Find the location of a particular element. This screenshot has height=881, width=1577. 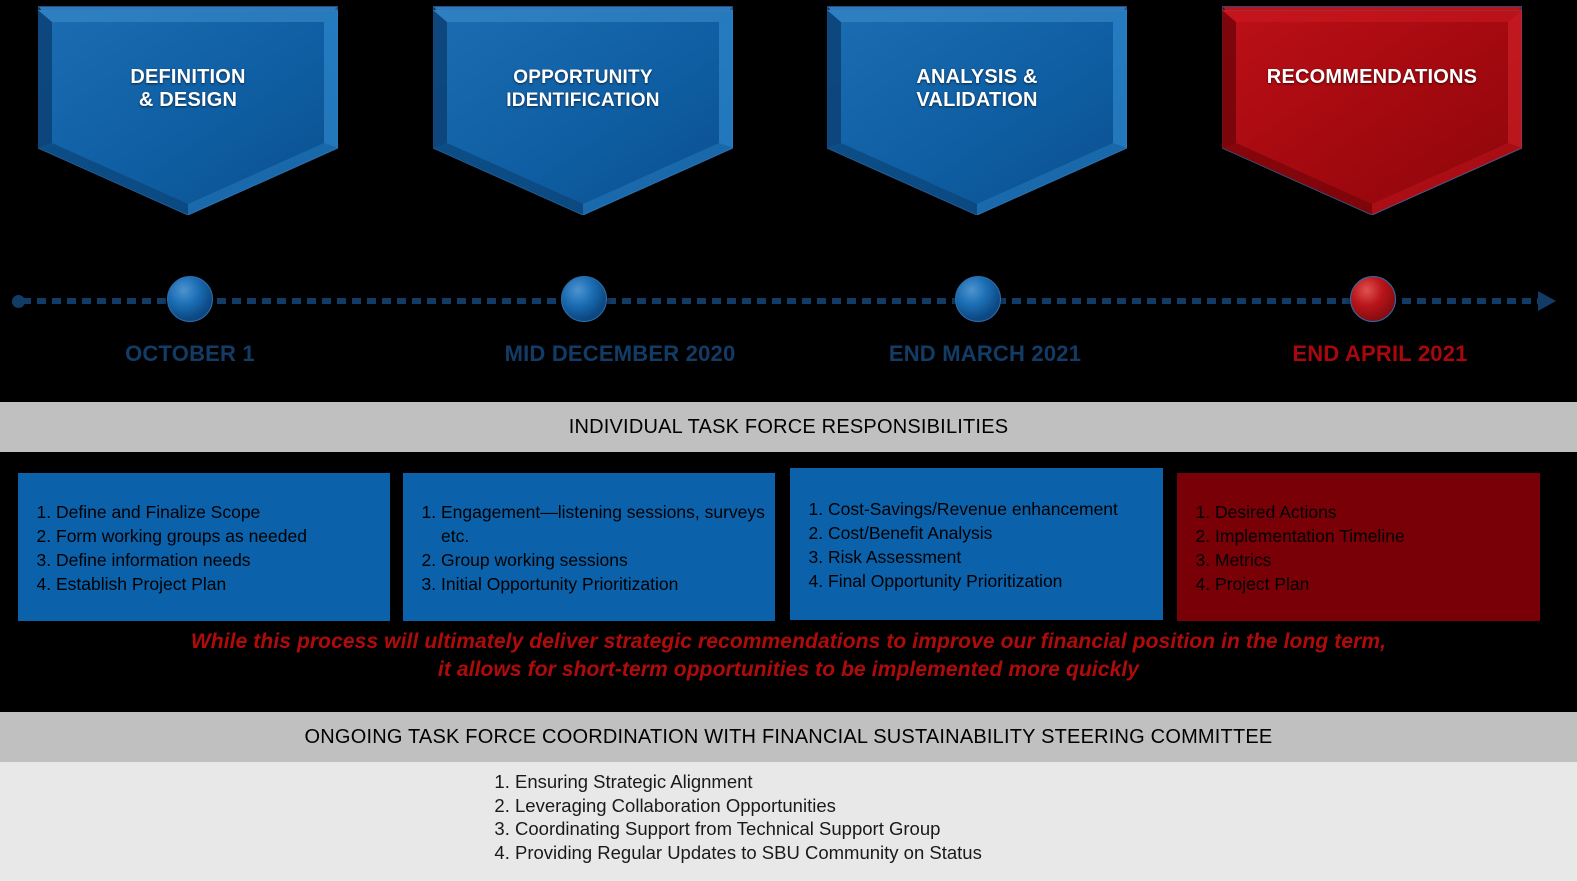

step-4-title-line-1: RECOMMENDATIONS is located at coordinates (1372, 77).